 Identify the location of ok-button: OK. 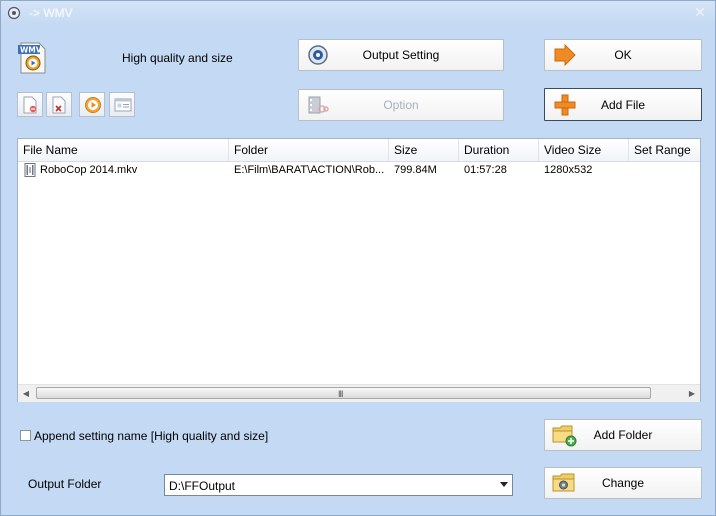
(623, 55).